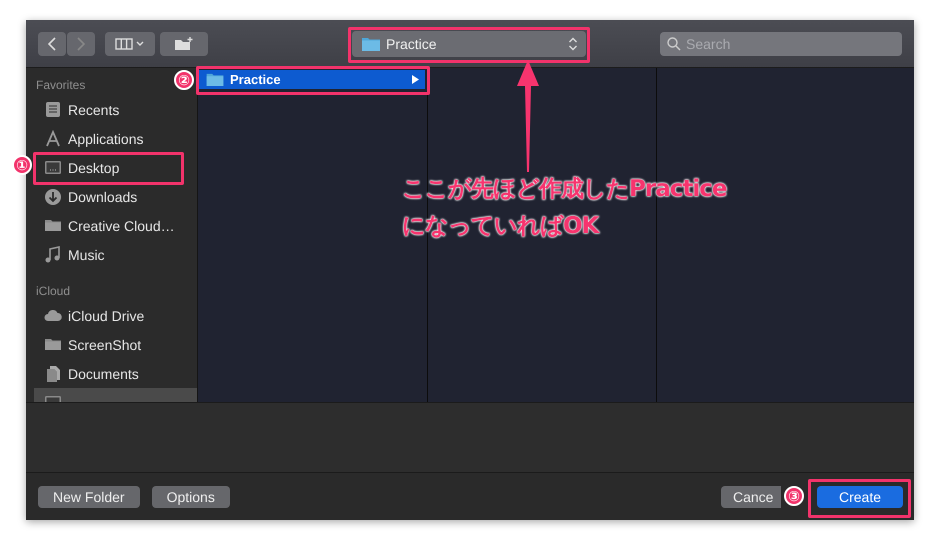  I want to click on sidebar-item: Music, so click(115, 254).